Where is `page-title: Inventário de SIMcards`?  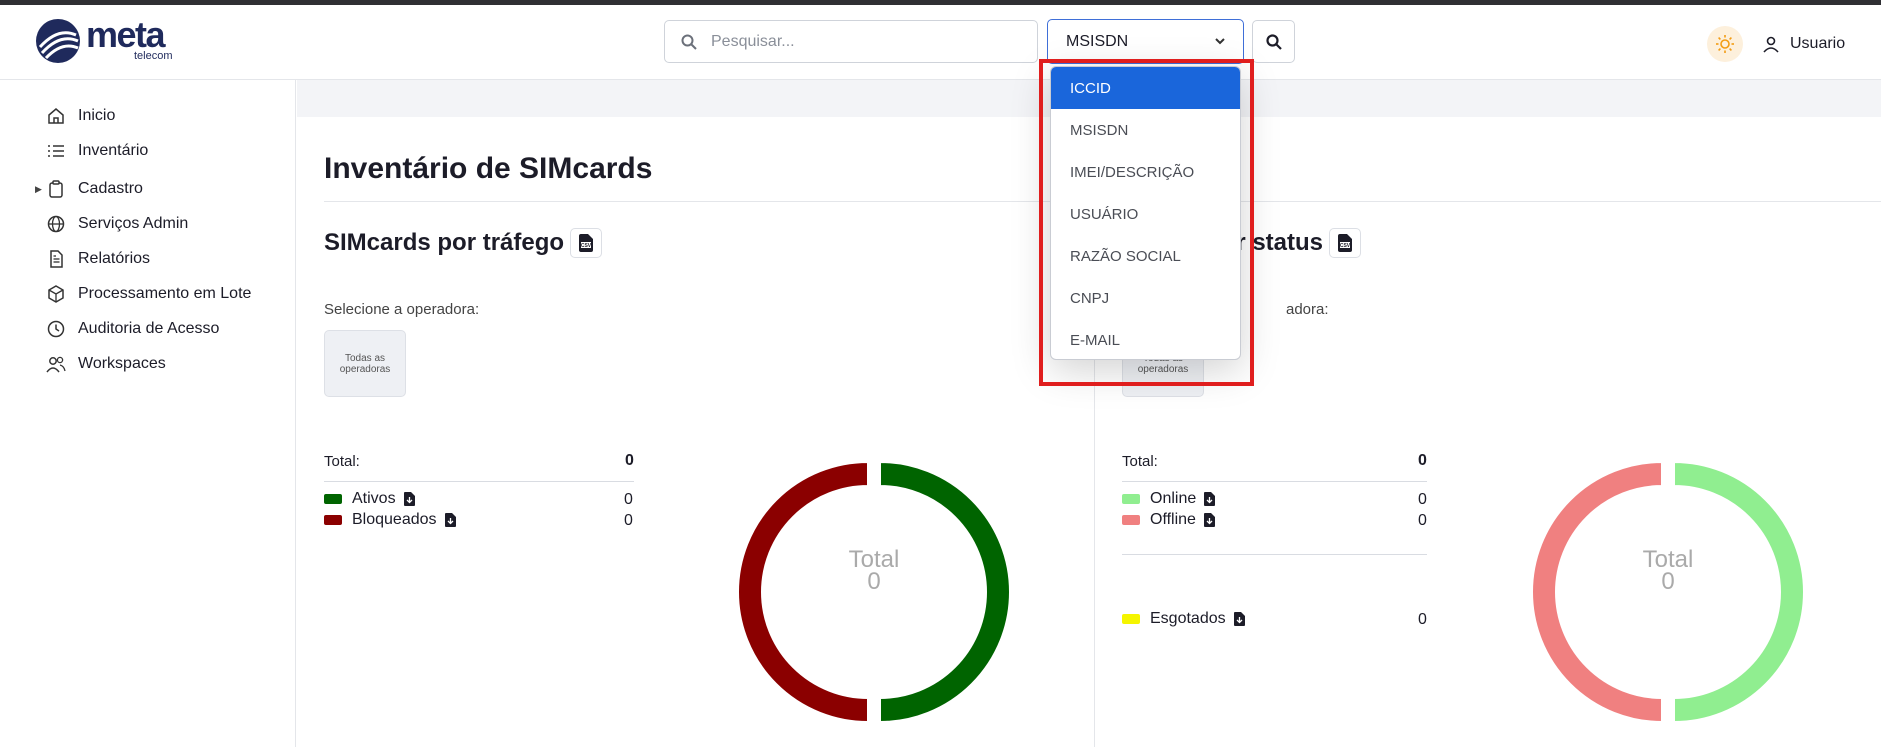
page-title: Inventário de SIMcards is located at coordinates (488, 168).